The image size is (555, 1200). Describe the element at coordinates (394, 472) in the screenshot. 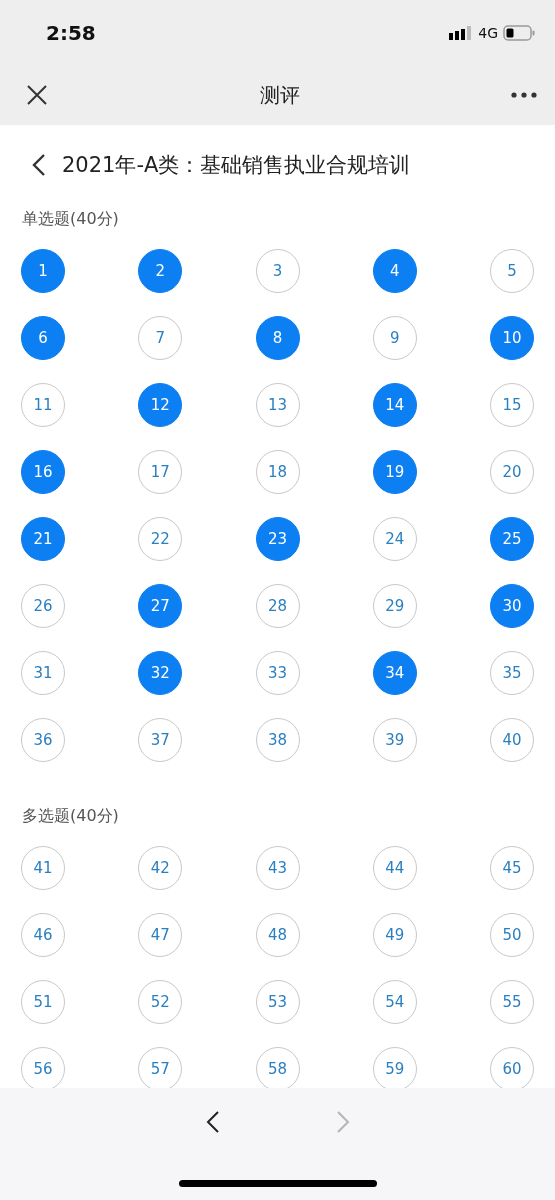

I see `question-number-button: 19` at that location.